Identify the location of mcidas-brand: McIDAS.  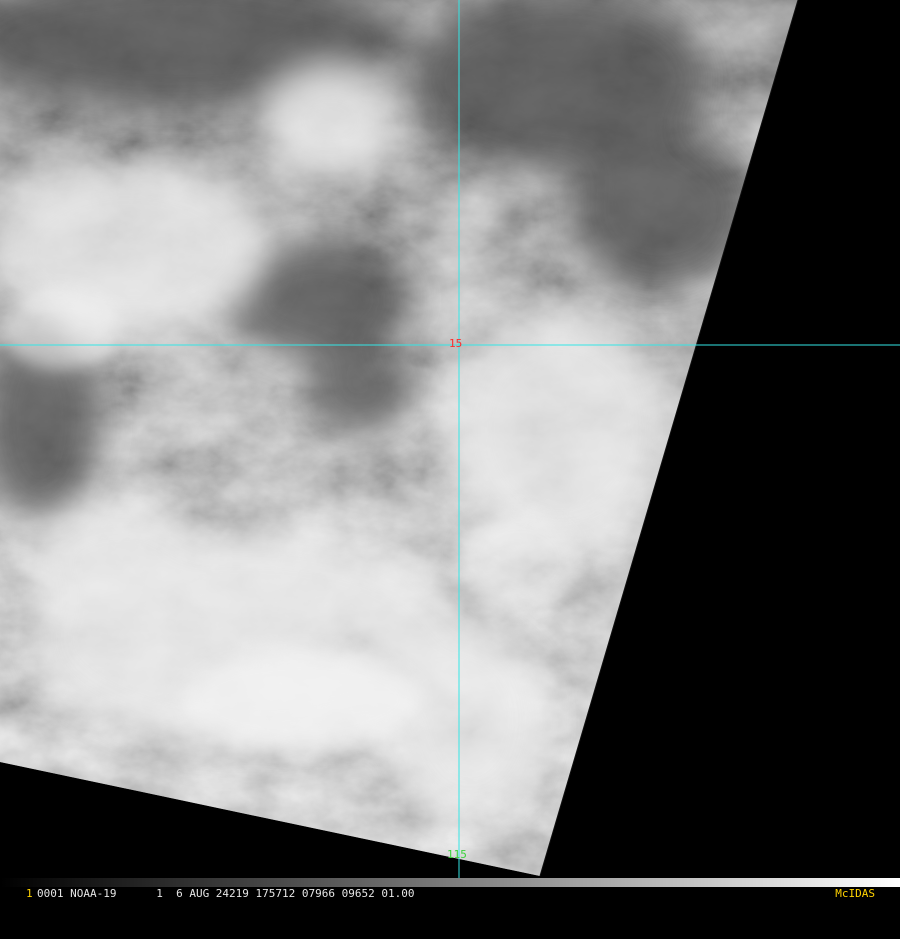
(855, 893).